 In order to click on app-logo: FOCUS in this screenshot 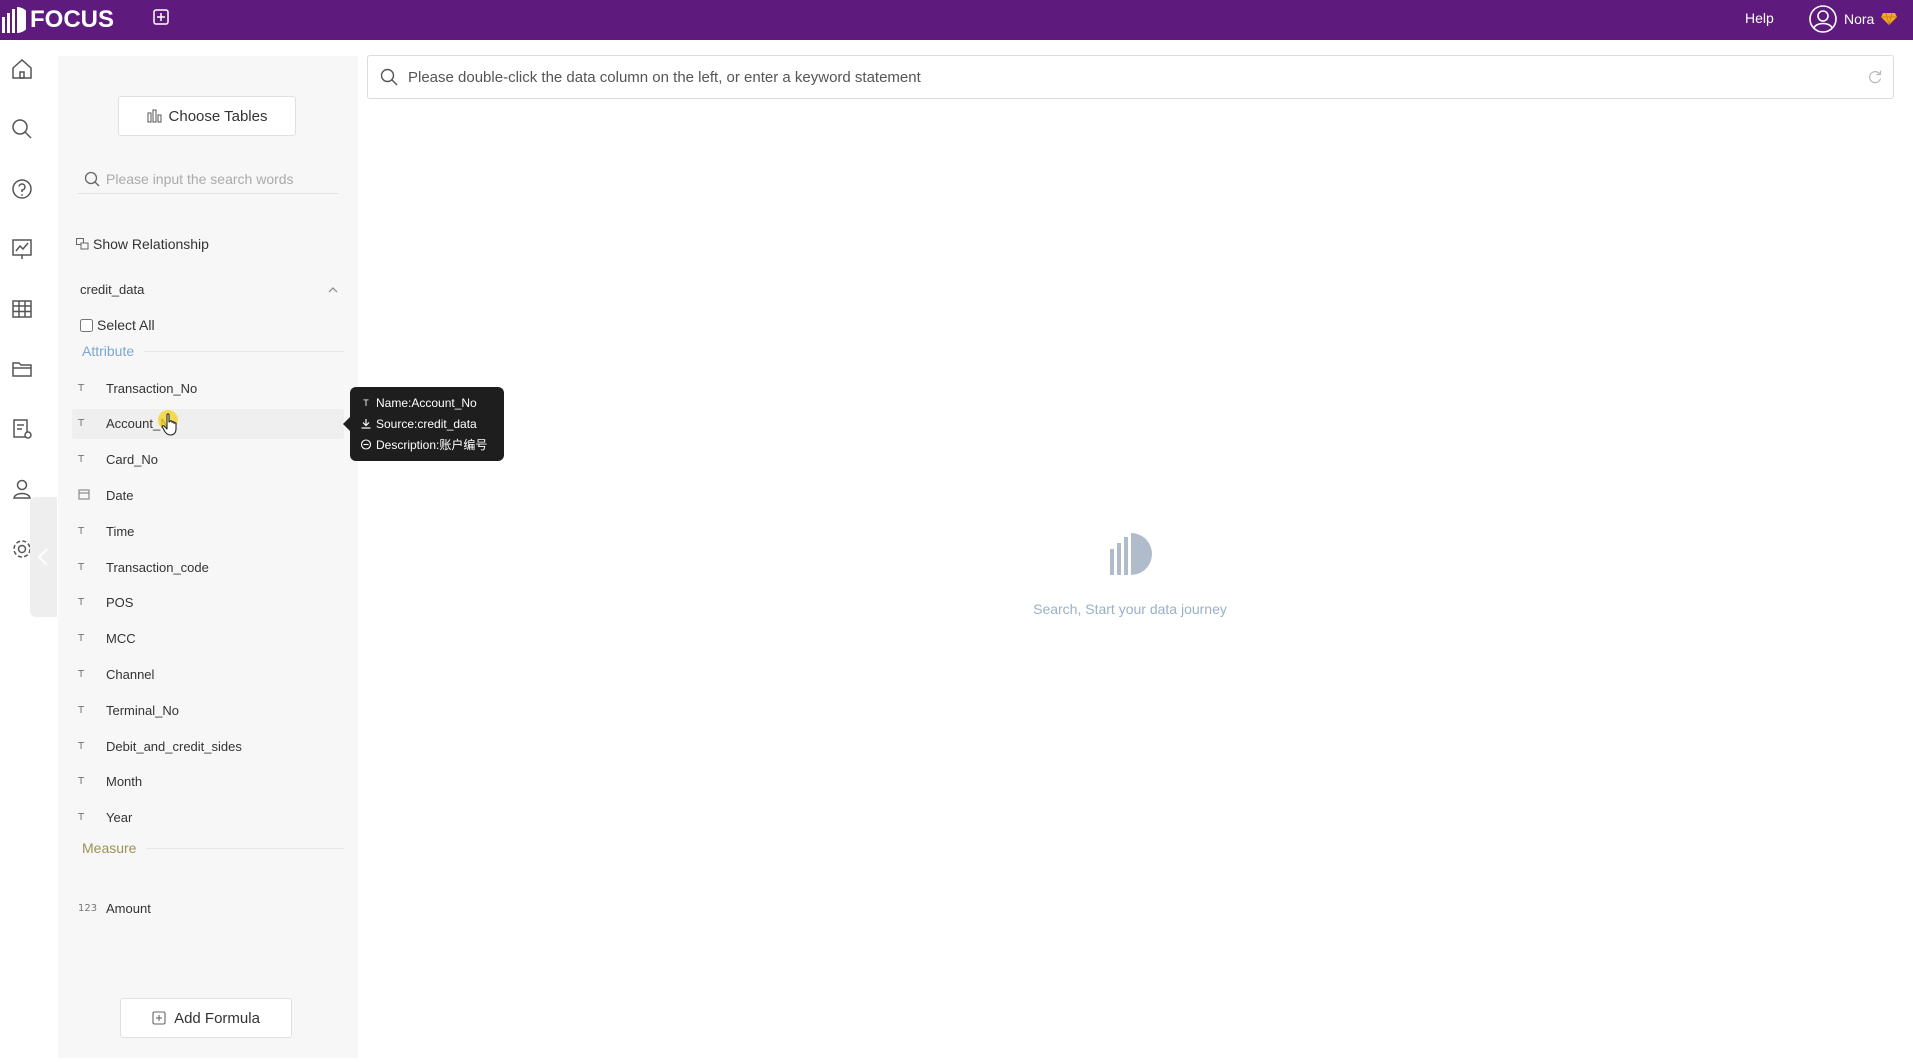, I will do `click(58, 20)`.